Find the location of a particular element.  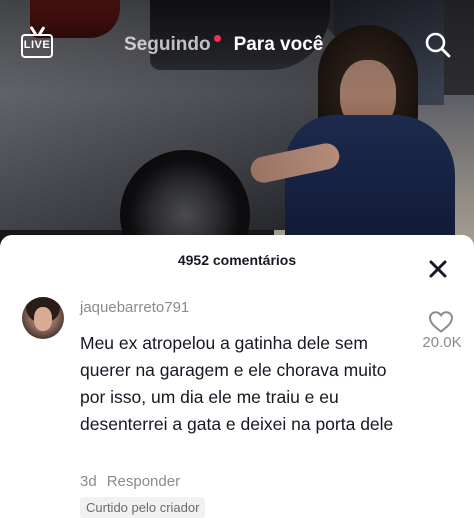

feed-tabs: Seguindo Para você is located at coordinates (223, 45).